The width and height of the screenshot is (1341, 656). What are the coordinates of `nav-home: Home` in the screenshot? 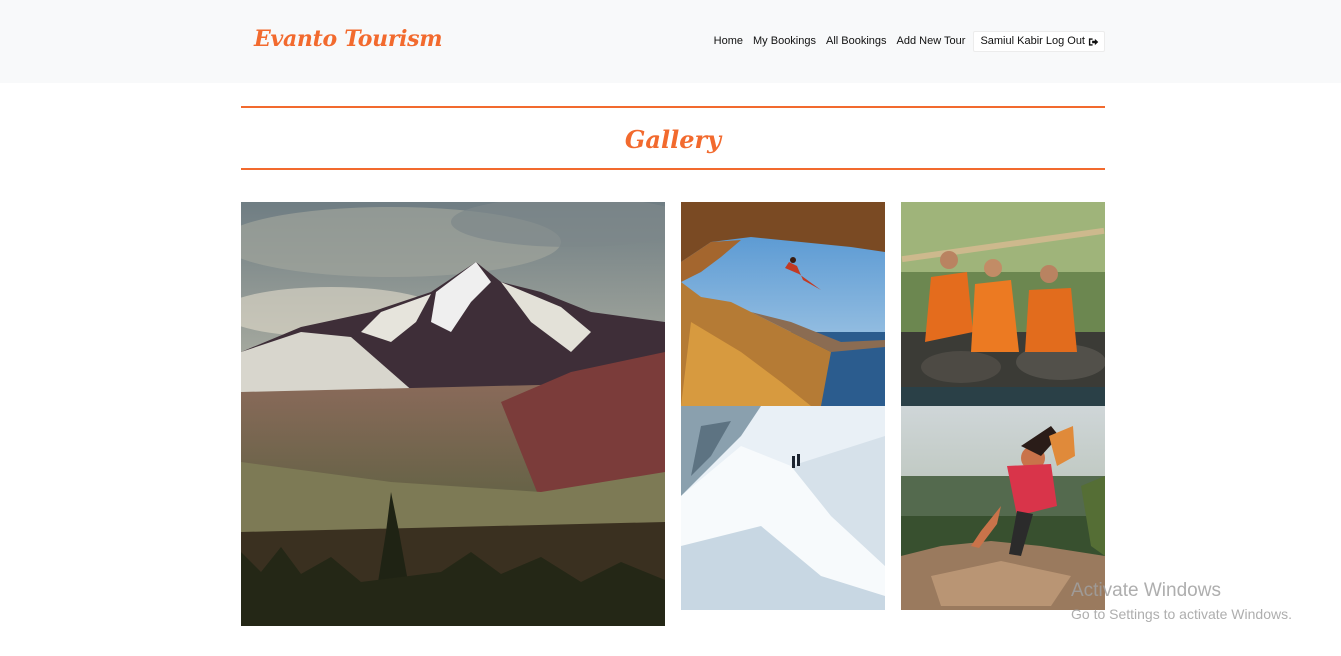 It's located at (728, 41).